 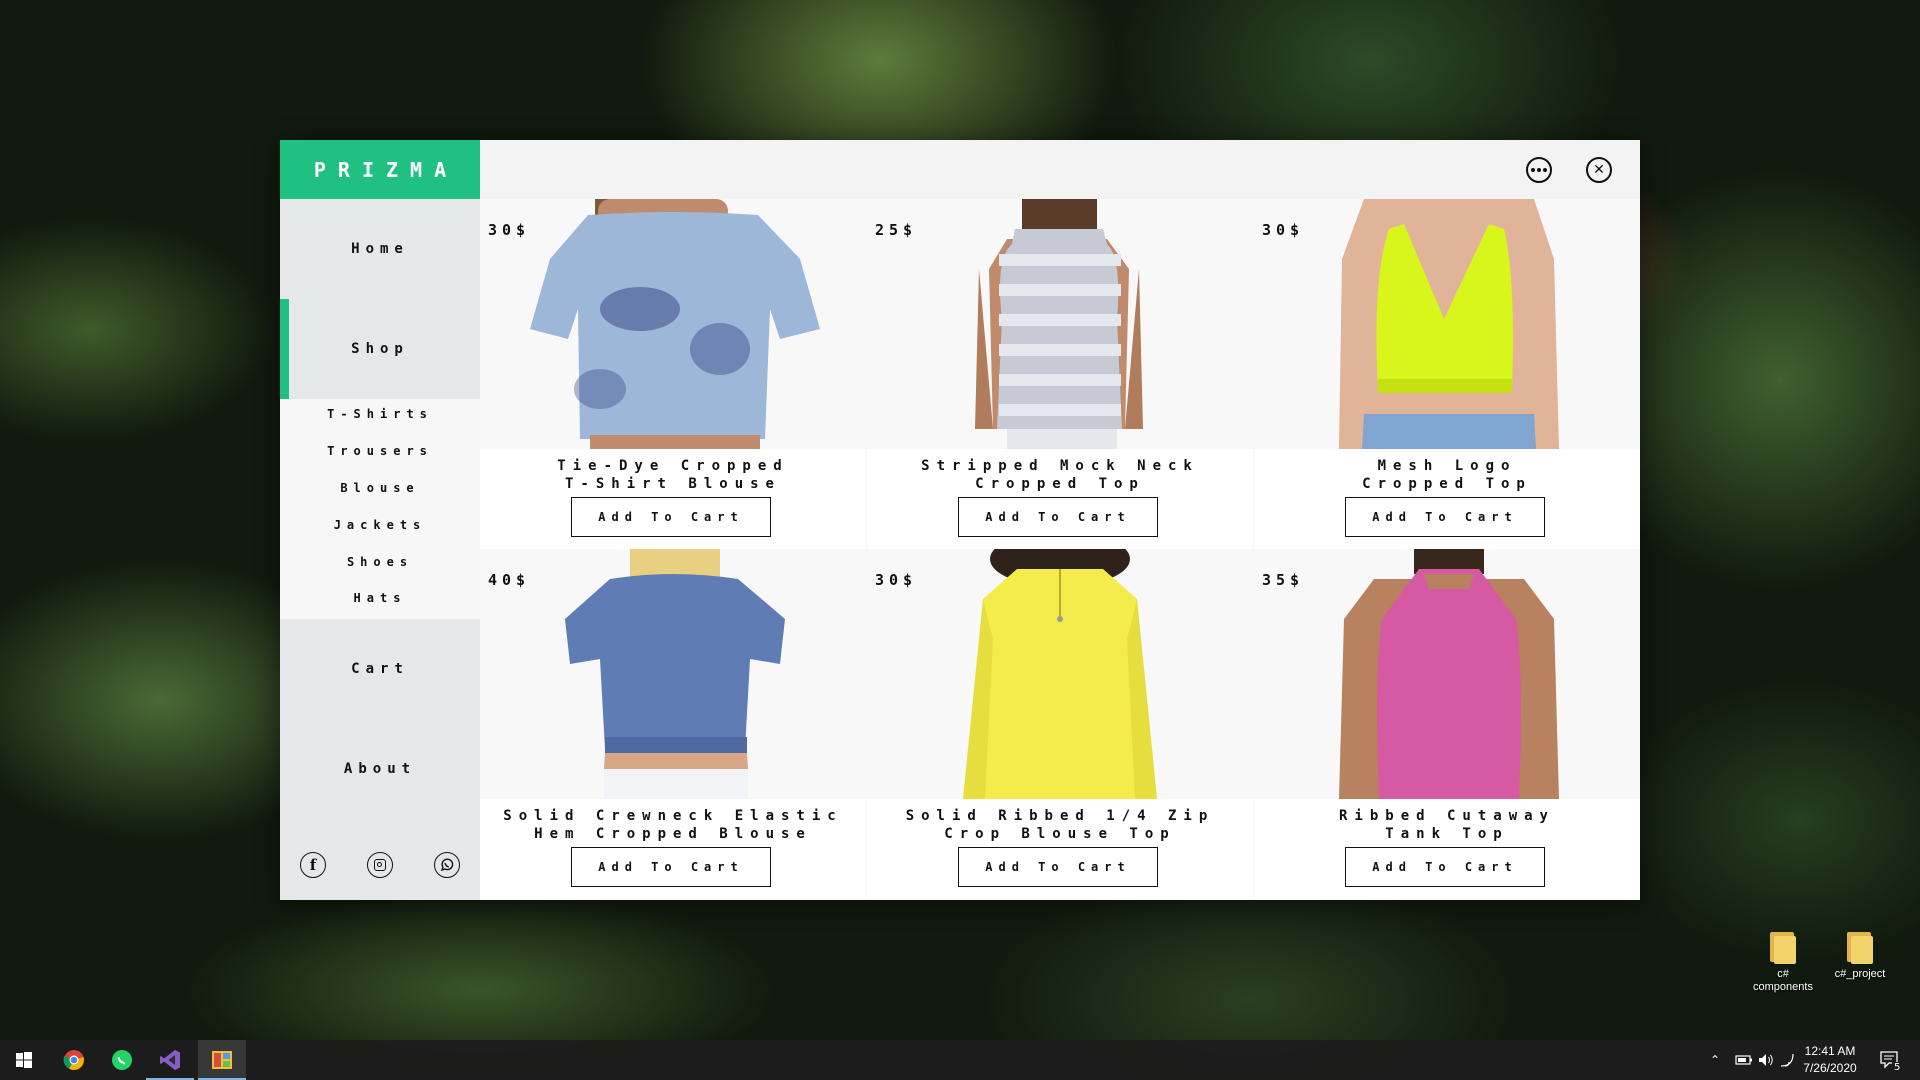 I want to click on product-name-line: Ribbed Cutaway, so click(x=1446, y=816).